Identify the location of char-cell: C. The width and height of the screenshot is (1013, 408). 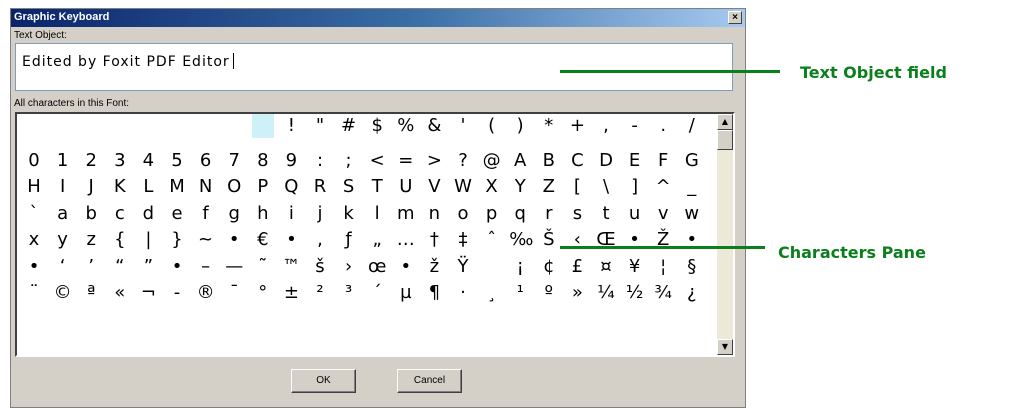
(577, 161).